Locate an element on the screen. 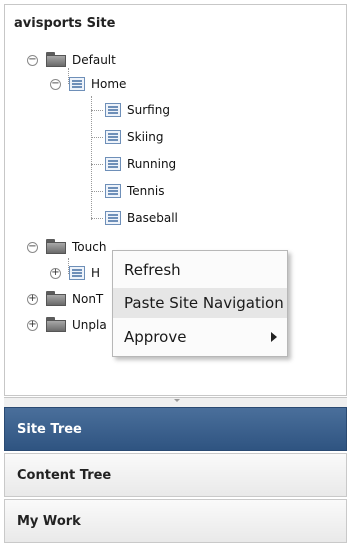  menu-item-approve: Approve is located at coordinates (200, 337).